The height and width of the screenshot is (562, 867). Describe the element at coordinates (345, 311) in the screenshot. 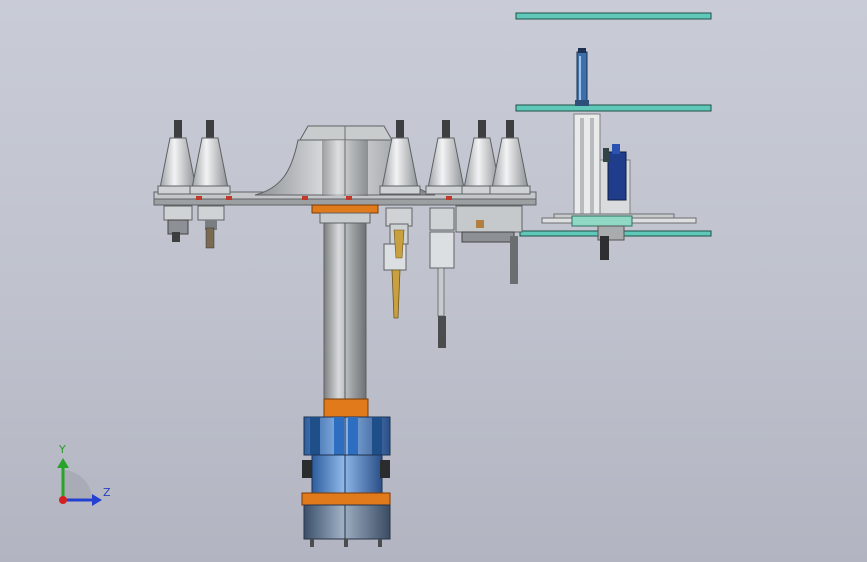

I see `main-column` at that location.